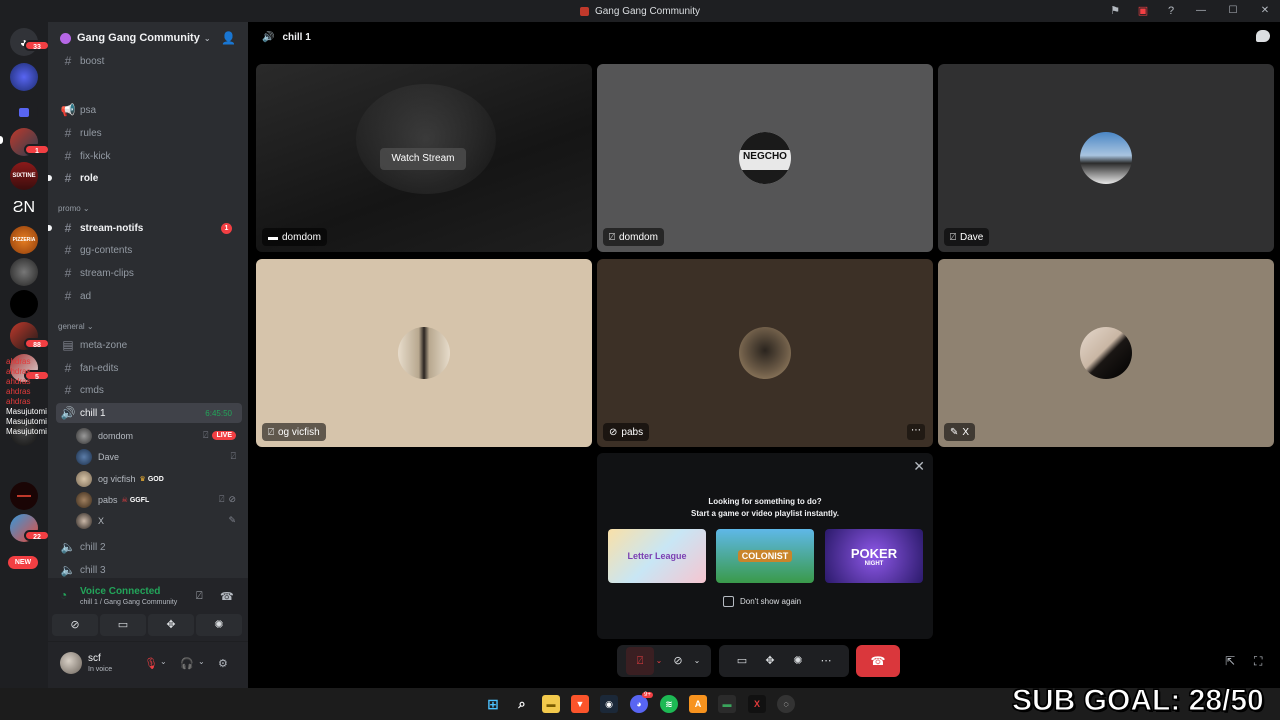 Image resolution: width=1280 pixels, height=720 pixels. Describe the element at coordinates (149, 61) in the screenshot. I see `channel-boost: # boost` at that location.